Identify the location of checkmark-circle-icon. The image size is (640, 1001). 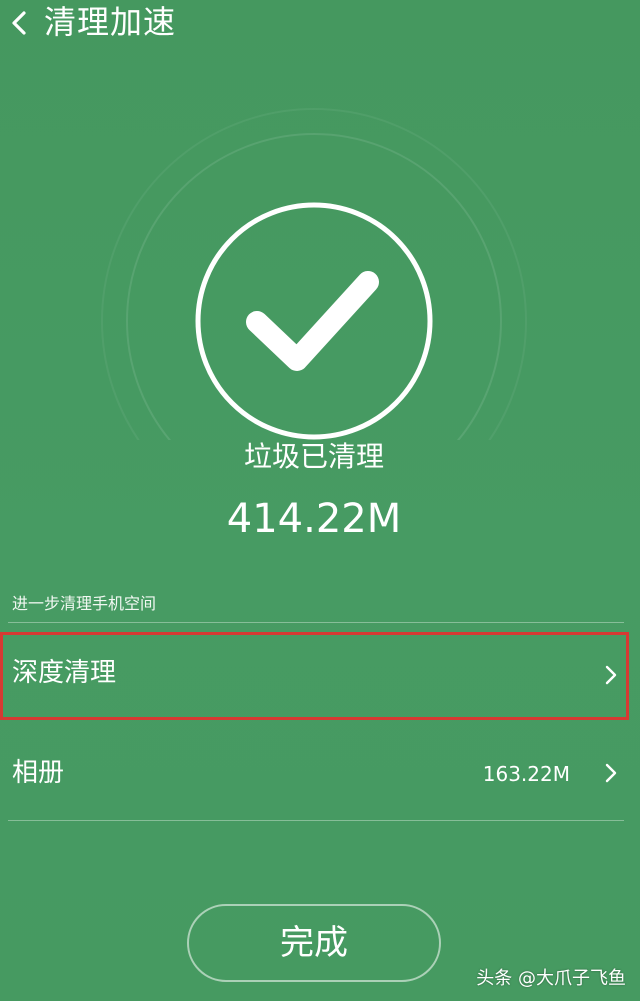
(314, 321).